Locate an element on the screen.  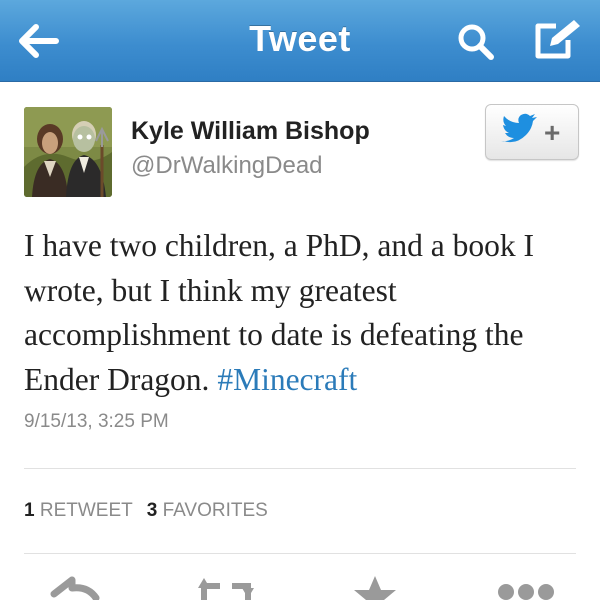
retweet-label: RETWEET is located at coordinates (86, 510).